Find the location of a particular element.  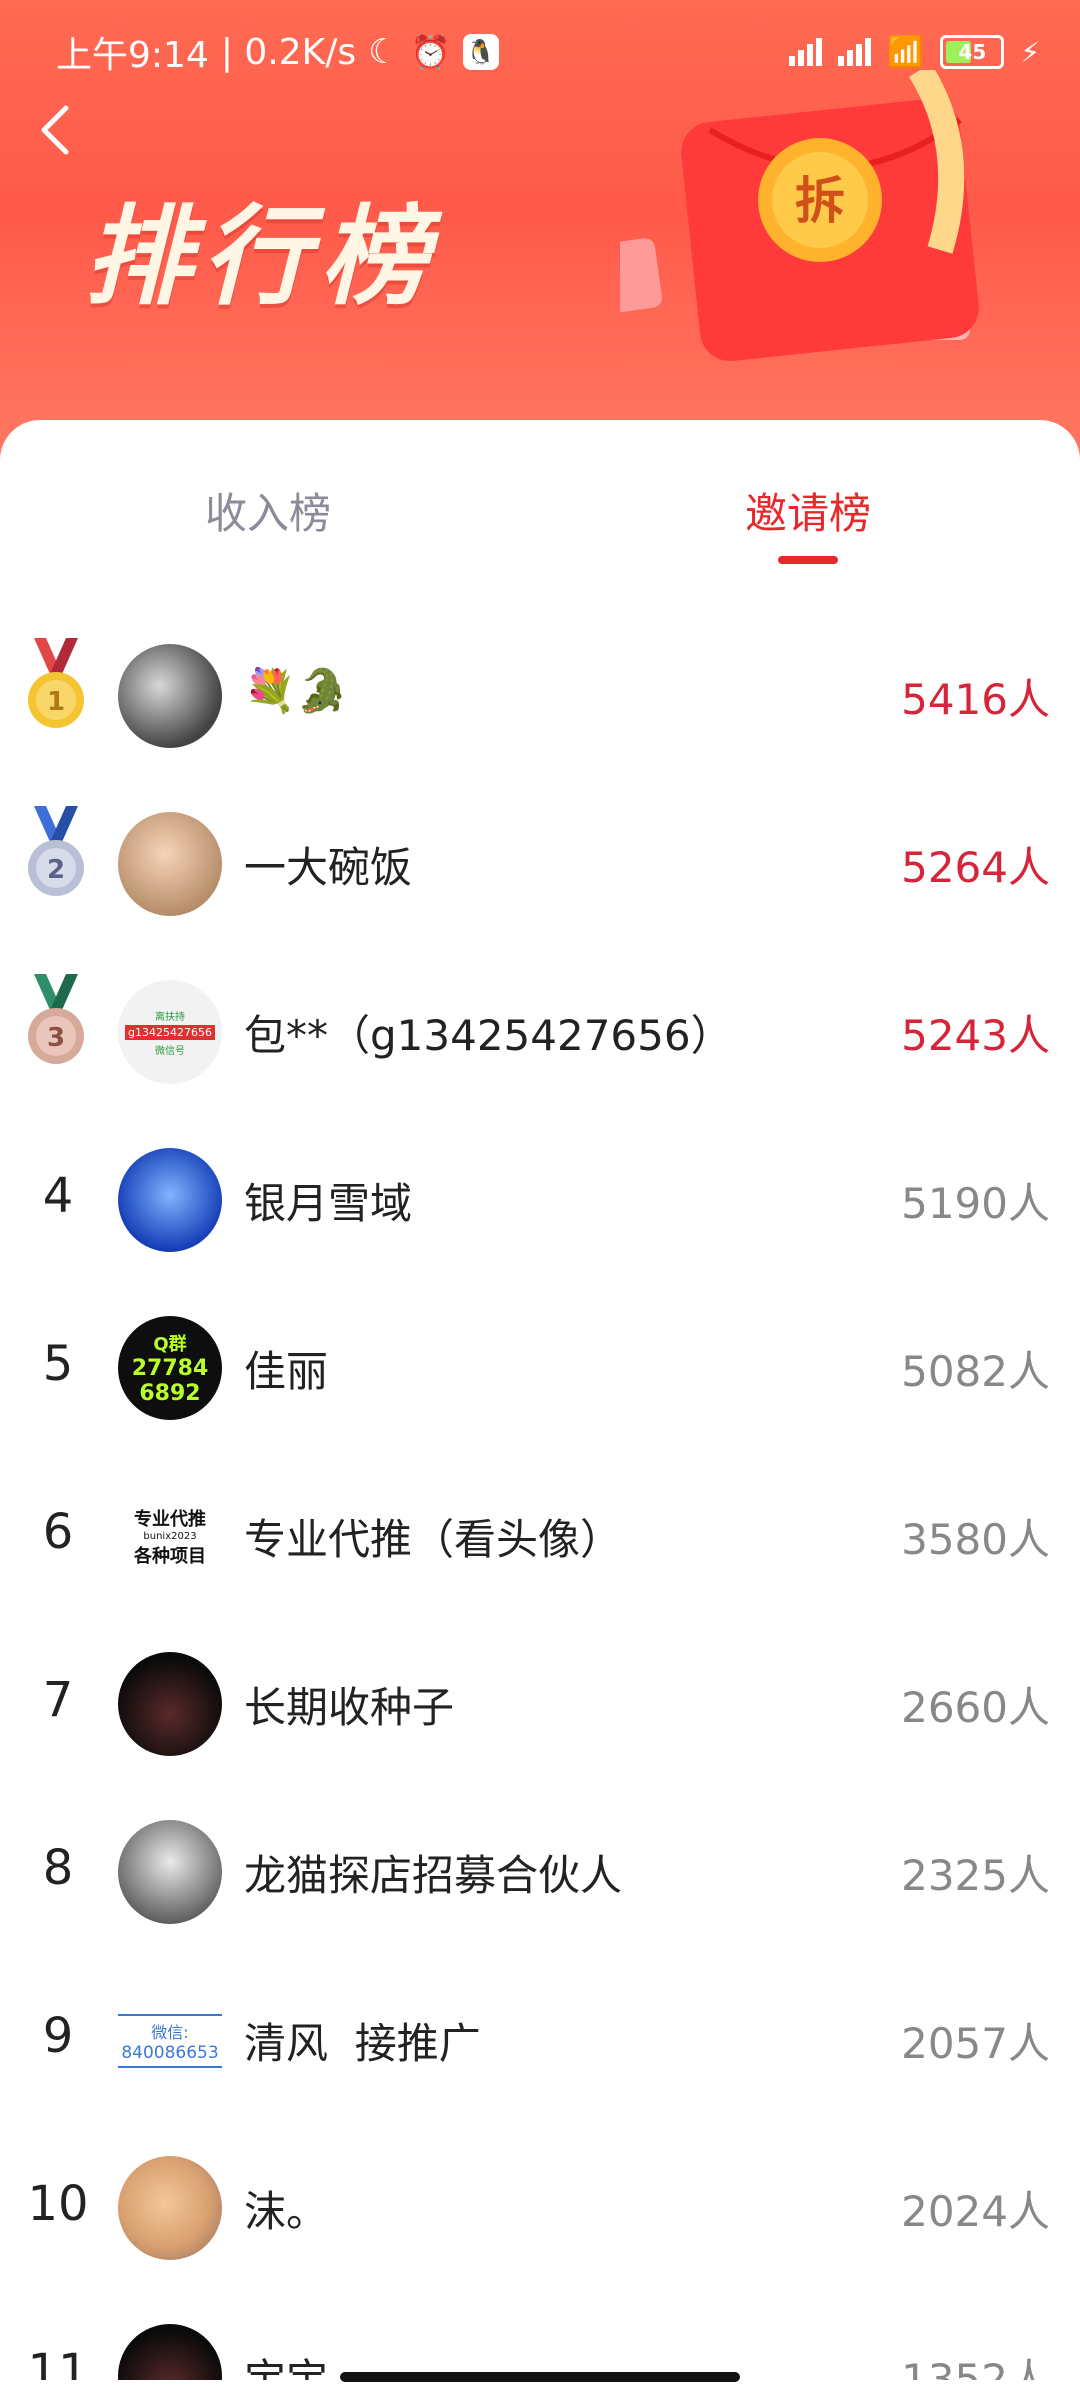

back-arrow-icon is located at coordinates (56, 130).